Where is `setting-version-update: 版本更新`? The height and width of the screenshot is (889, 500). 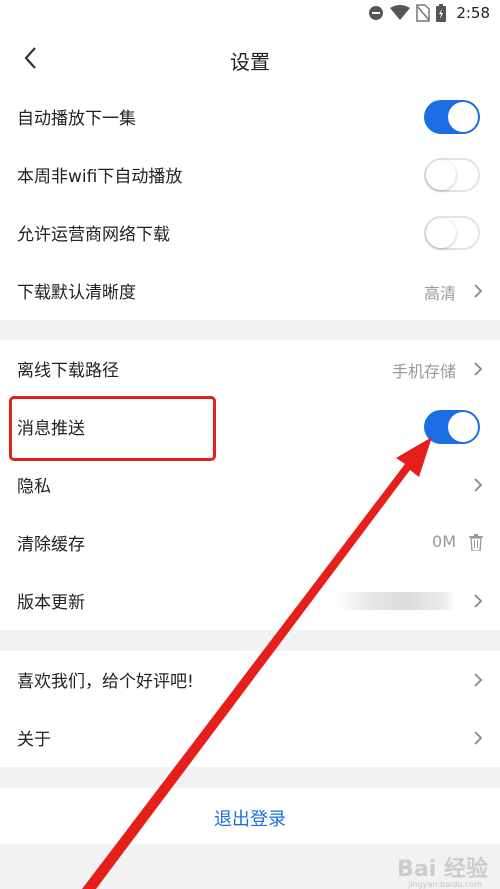 setting-version-update: 版本更新 is located at coordinates (250, 601).